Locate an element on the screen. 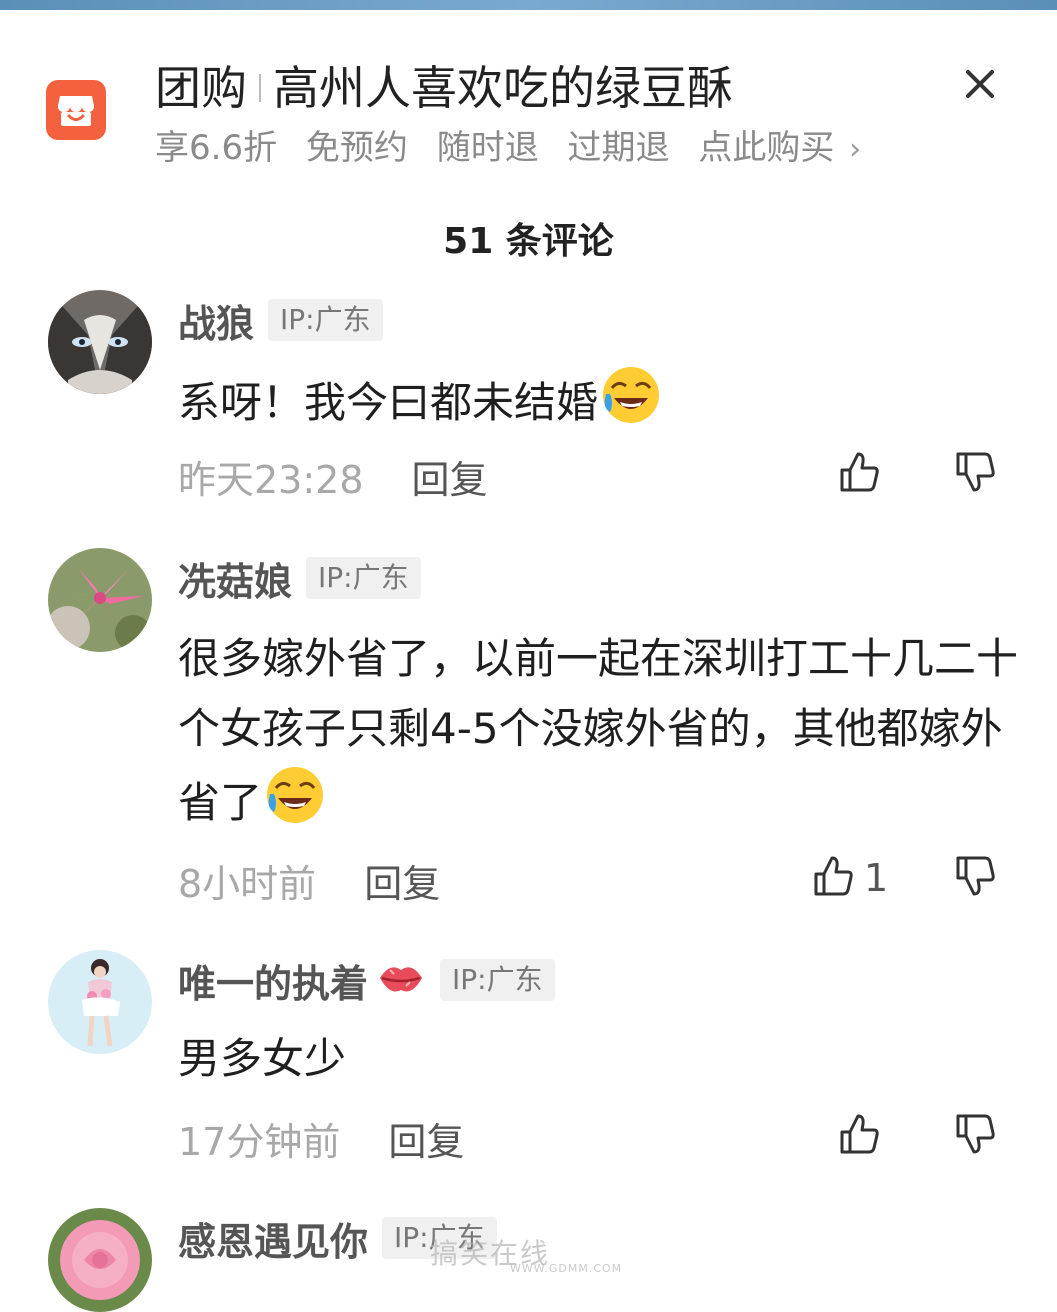 Image resolution: width=1057 pixels, height=1312 pixels. username: 战狼 is located at coordinates (216, 320).